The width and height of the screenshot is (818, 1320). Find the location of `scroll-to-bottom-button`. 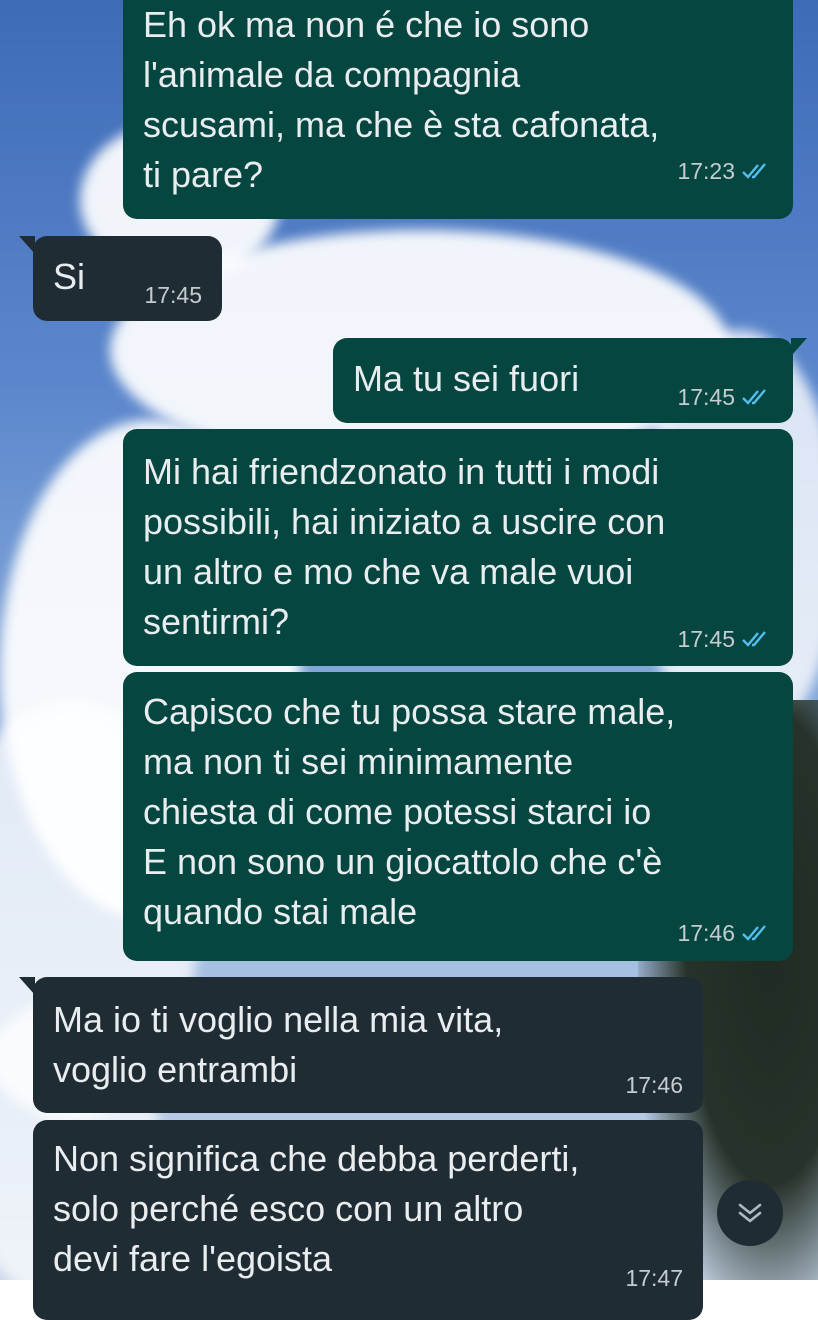

scroll-to-bottom-button is located at coordinates (750, 1213).